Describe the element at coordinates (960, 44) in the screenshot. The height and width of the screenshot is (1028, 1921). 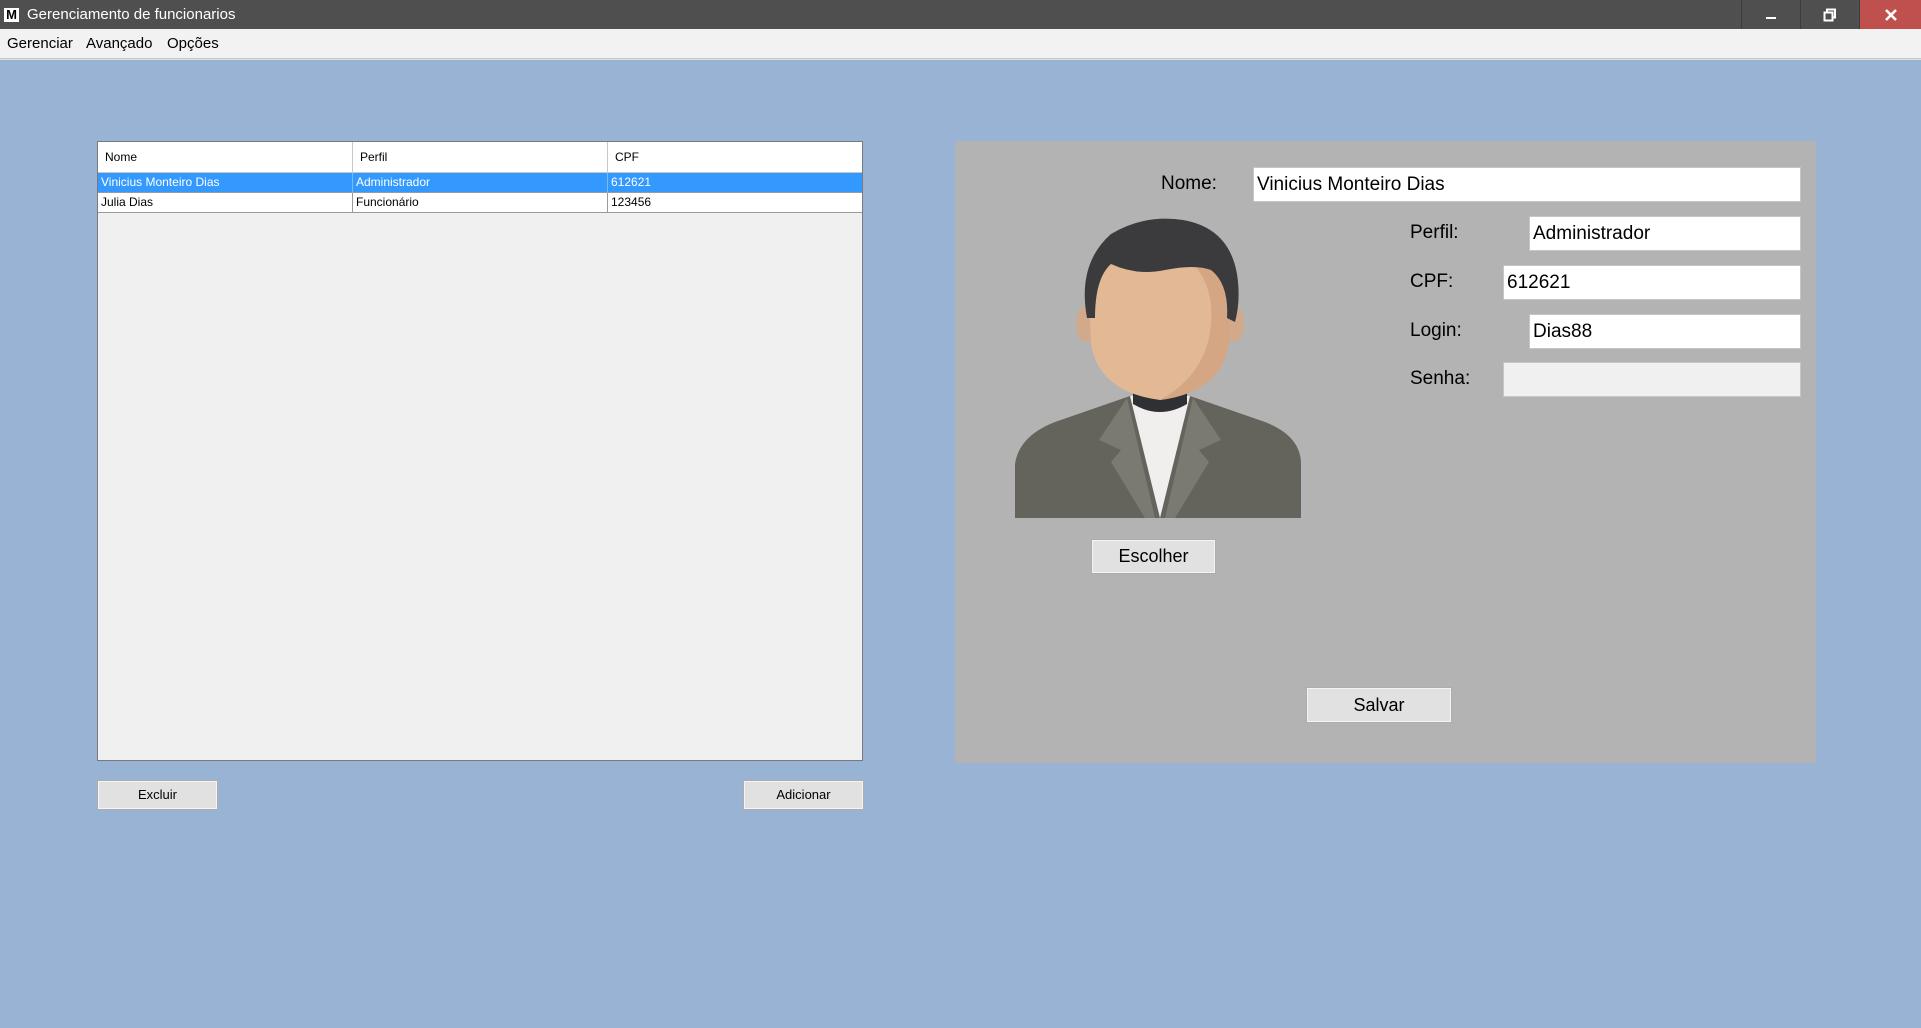
I see `menu-bar: Gerenciar Avançado Opções` at that location.